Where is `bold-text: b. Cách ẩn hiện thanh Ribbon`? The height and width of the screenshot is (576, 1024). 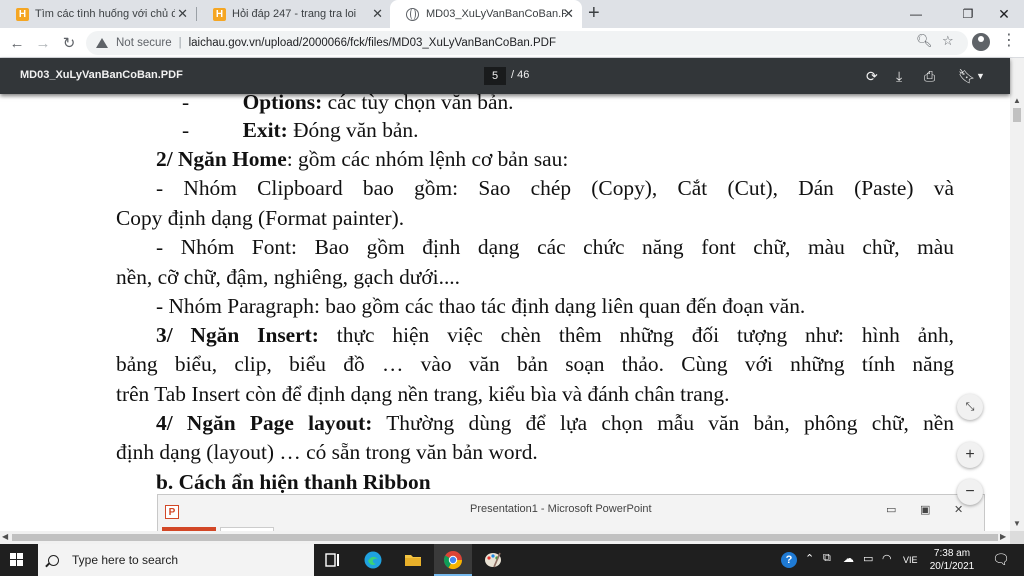
bold-text: b. Cách ẩn hiện thanh Ribbon is located at coordinates (293, 482).